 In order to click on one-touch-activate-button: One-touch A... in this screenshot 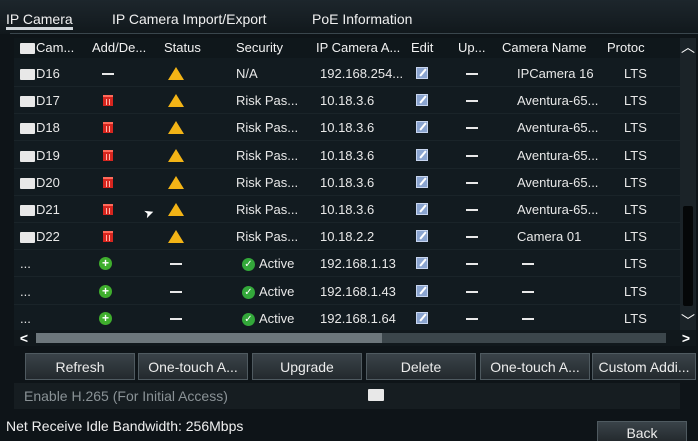, I will do `click(193, 366)`.